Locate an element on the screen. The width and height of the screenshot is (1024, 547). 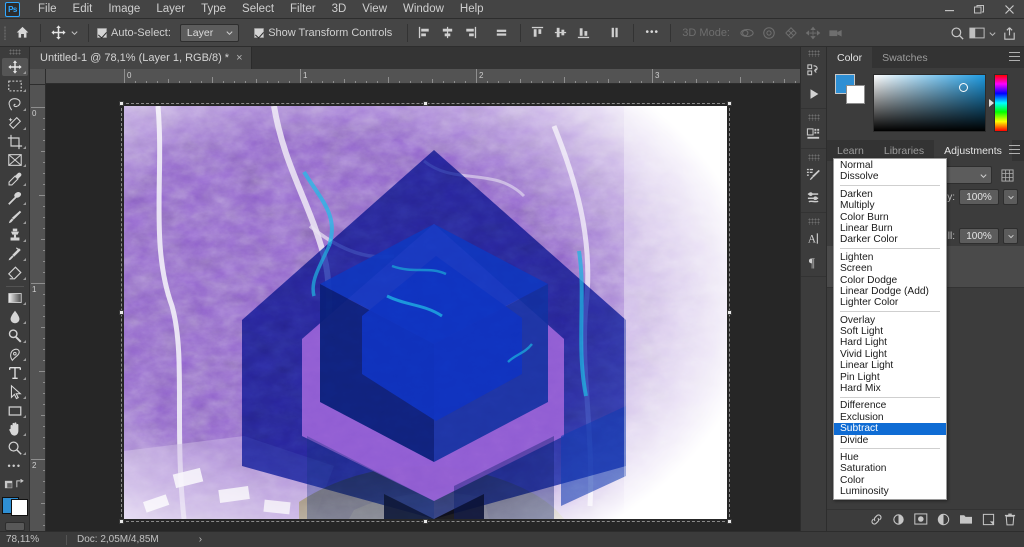
background-color-swatch is located at coordinates (19, 507).